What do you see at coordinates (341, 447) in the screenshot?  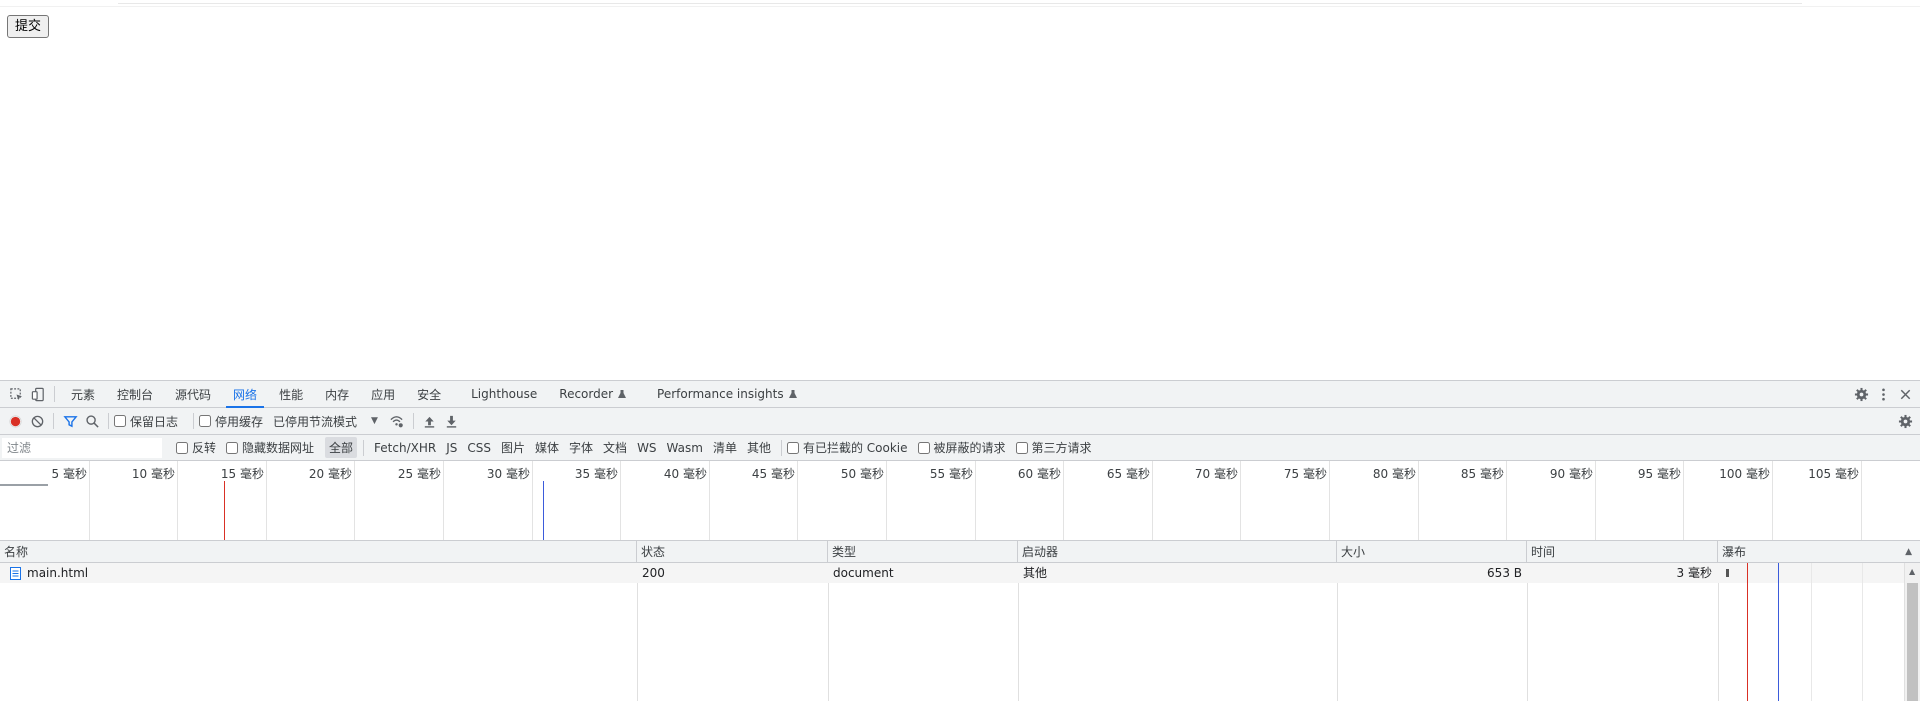 I see `type-filter-all: 全部` at bounding box center [341, 447].